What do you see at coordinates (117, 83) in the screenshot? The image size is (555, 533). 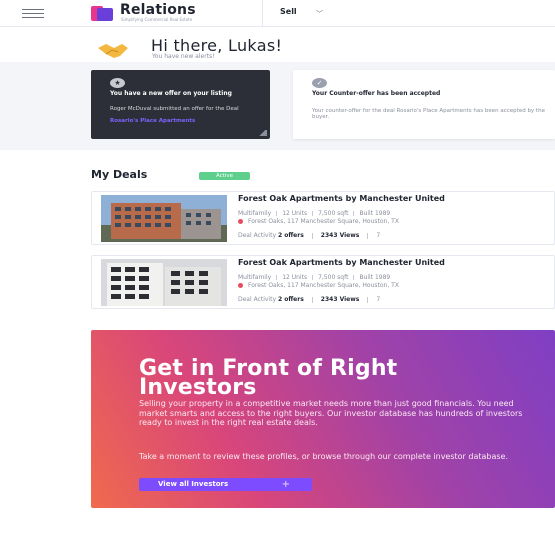 I see `star-icon: ★` at bounding box center [117, 83].